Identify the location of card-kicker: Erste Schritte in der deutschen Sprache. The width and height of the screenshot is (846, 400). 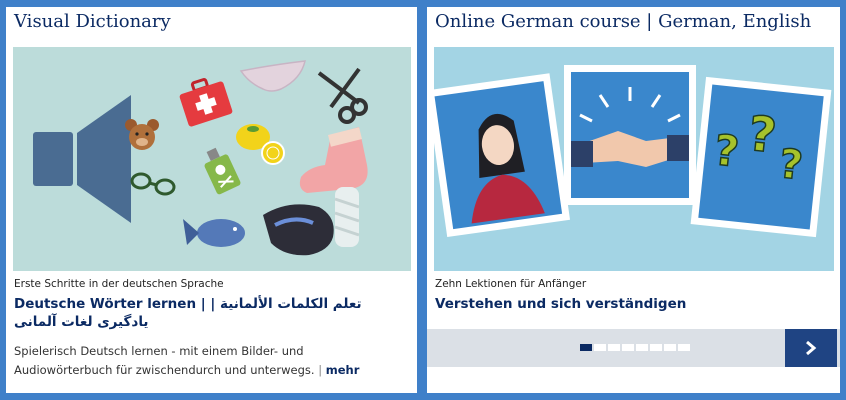
(119, 284).